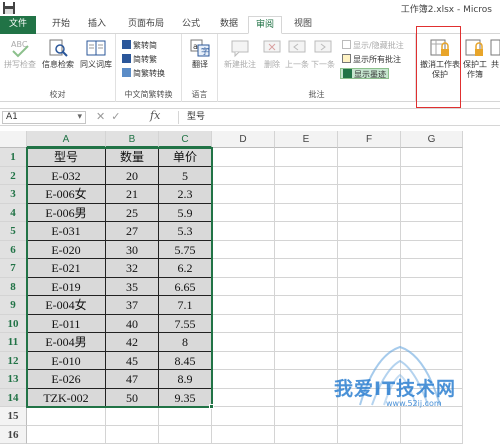 Image resolution: width=500 pixels, height=444 pixels. What do you see at coordinates (13, 305) in the screenshot?
I see `row-header-9: 9` at bounding box center [13, 305].